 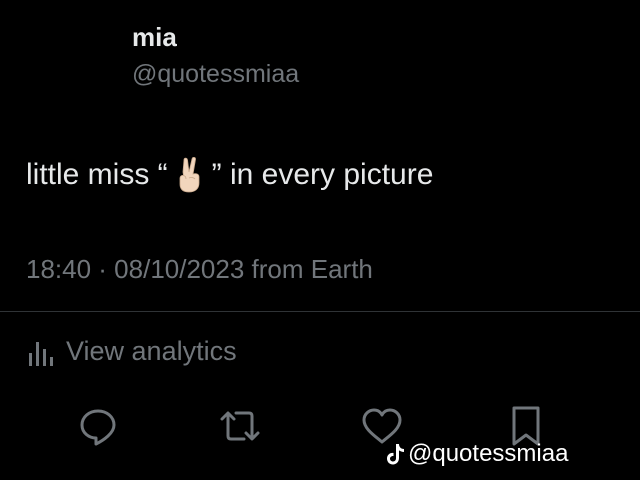 I want to click on bar-chart-icon, so click(x=41, y=352).